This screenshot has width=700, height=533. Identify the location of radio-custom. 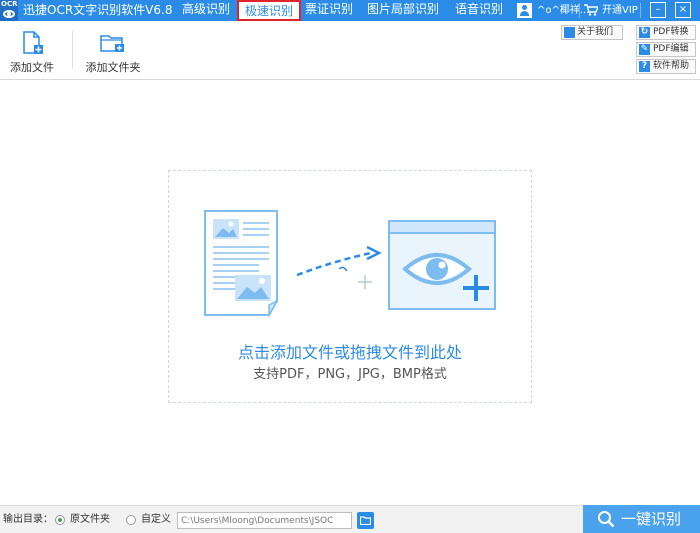
(131, 520).